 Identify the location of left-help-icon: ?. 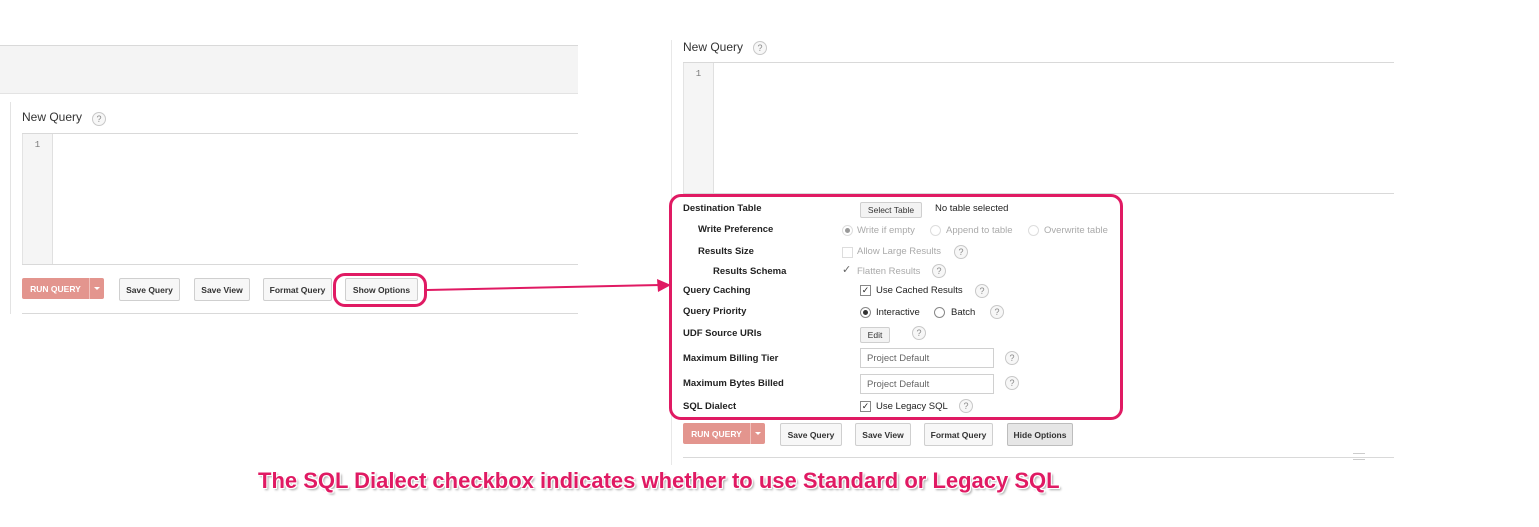
(99, 119).